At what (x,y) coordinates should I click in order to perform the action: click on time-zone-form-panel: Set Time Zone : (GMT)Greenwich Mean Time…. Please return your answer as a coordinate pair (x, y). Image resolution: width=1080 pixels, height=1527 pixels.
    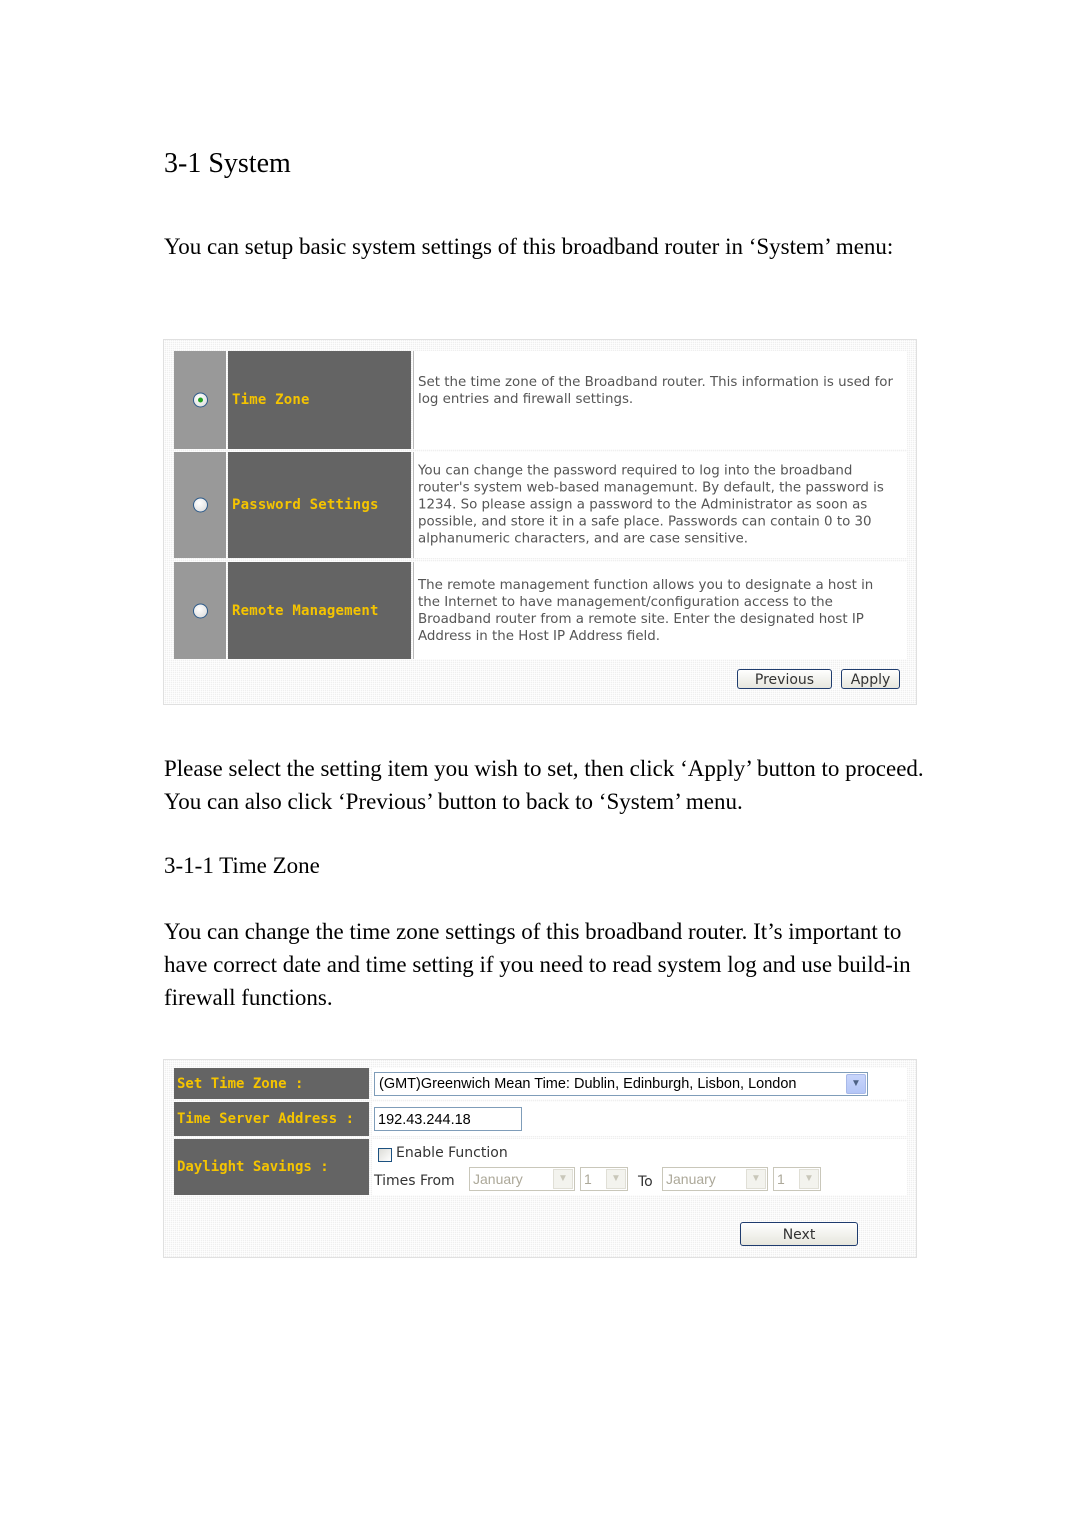
    Looking at the image, I should click on (540, 1158).